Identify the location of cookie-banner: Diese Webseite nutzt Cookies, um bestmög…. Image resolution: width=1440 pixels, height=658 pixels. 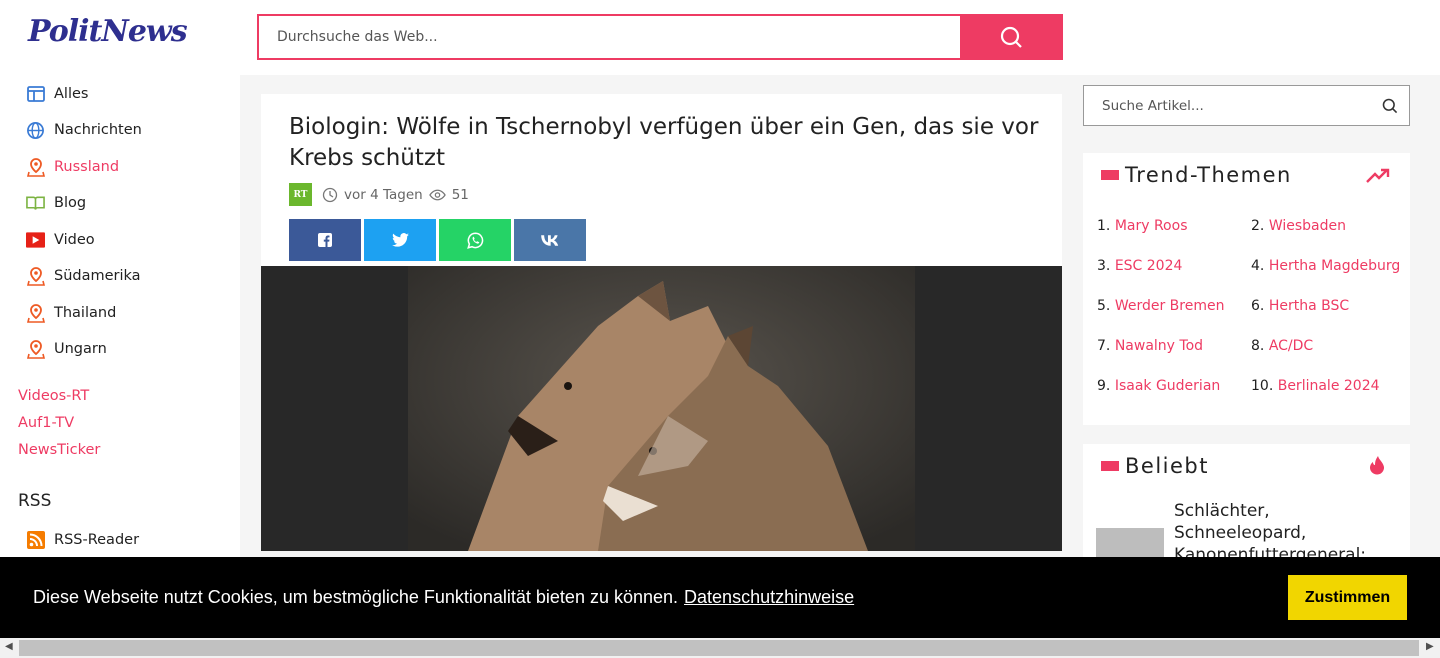
(720, 597).